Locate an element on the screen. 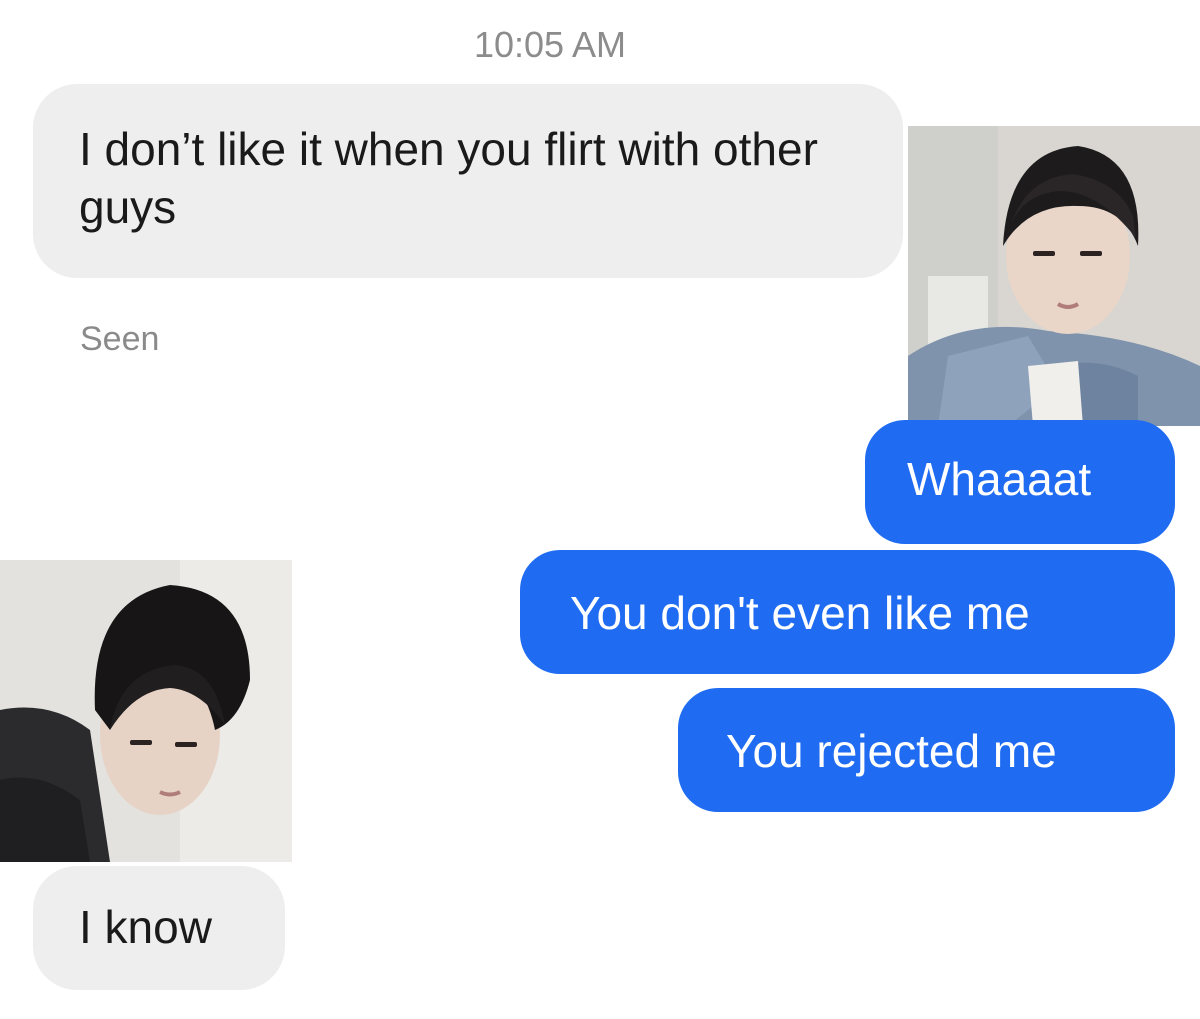 The image size is (1200, 1019). message-text: I know is located at coordinates (145, 927).